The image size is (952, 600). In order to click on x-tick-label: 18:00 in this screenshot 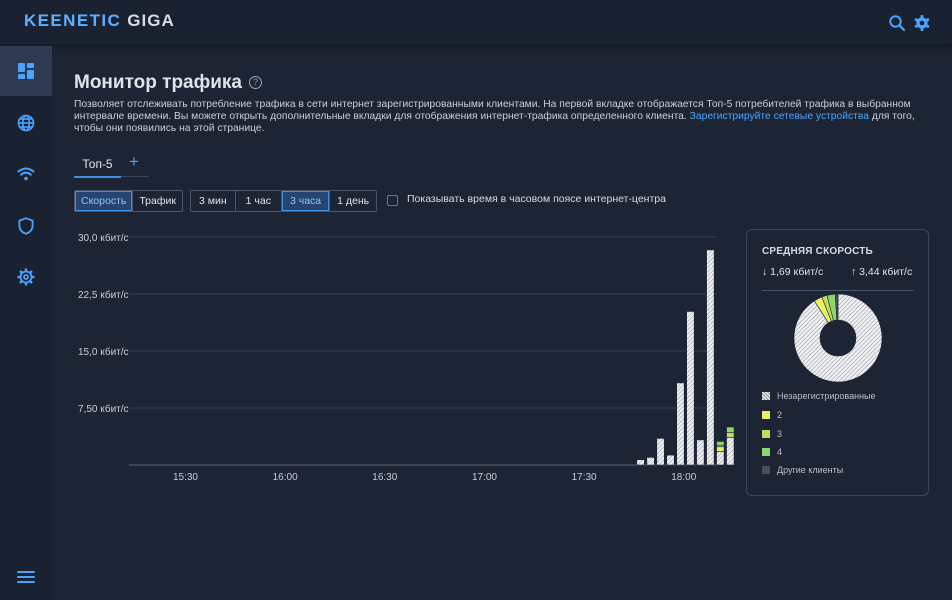, I will do `click(683, 477)`.